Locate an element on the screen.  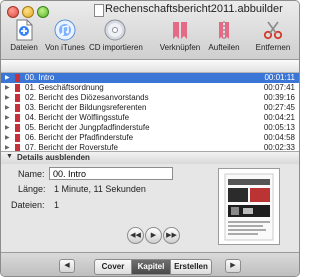
von-itunes-label: Von iTunes is located at coordinates (65, 47).